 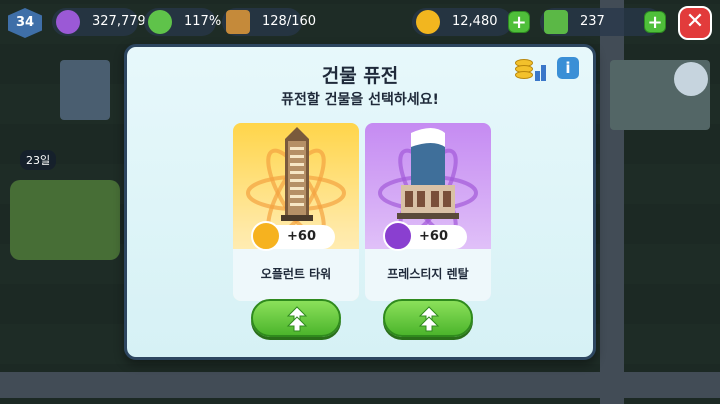 What do you see at coordinates (360, 23) in the screenshot?
I see `top-hud: 34 327,779 117% 128/160 12,480 + 237 +` at bounding box center [360, 23].